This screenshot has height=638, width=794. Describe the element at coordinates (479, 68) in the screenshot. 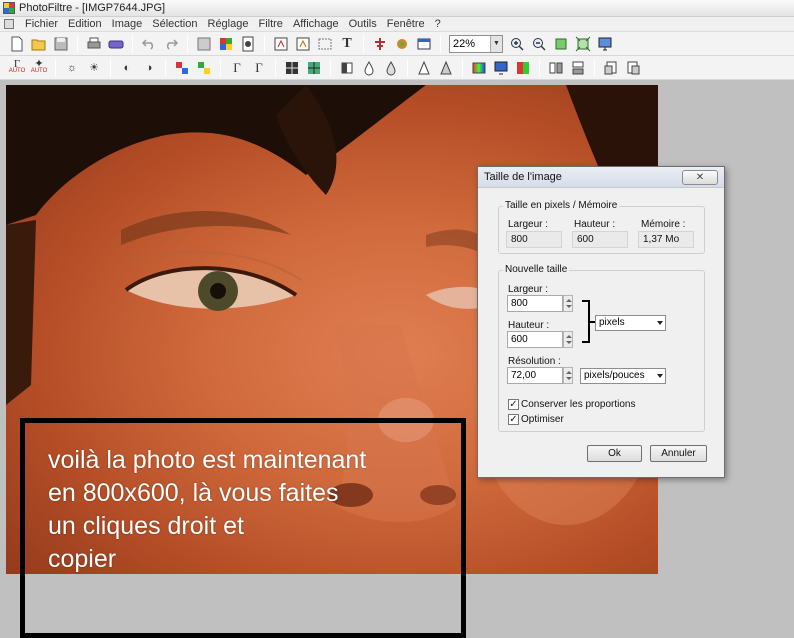

I see `gradient-filter-icon` at that location.